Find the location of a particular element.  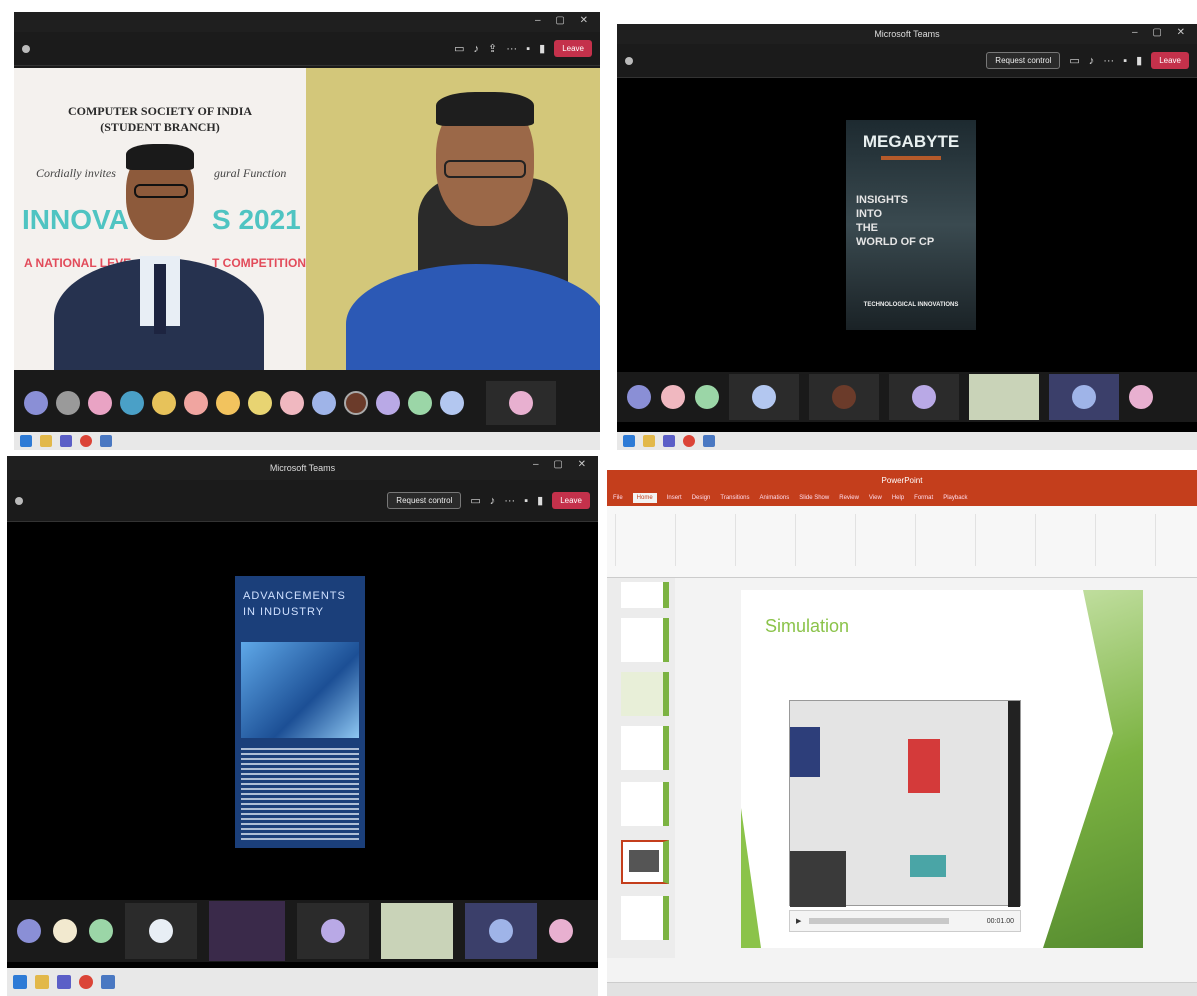

tab-file: File is located at coordinates (618, 498).